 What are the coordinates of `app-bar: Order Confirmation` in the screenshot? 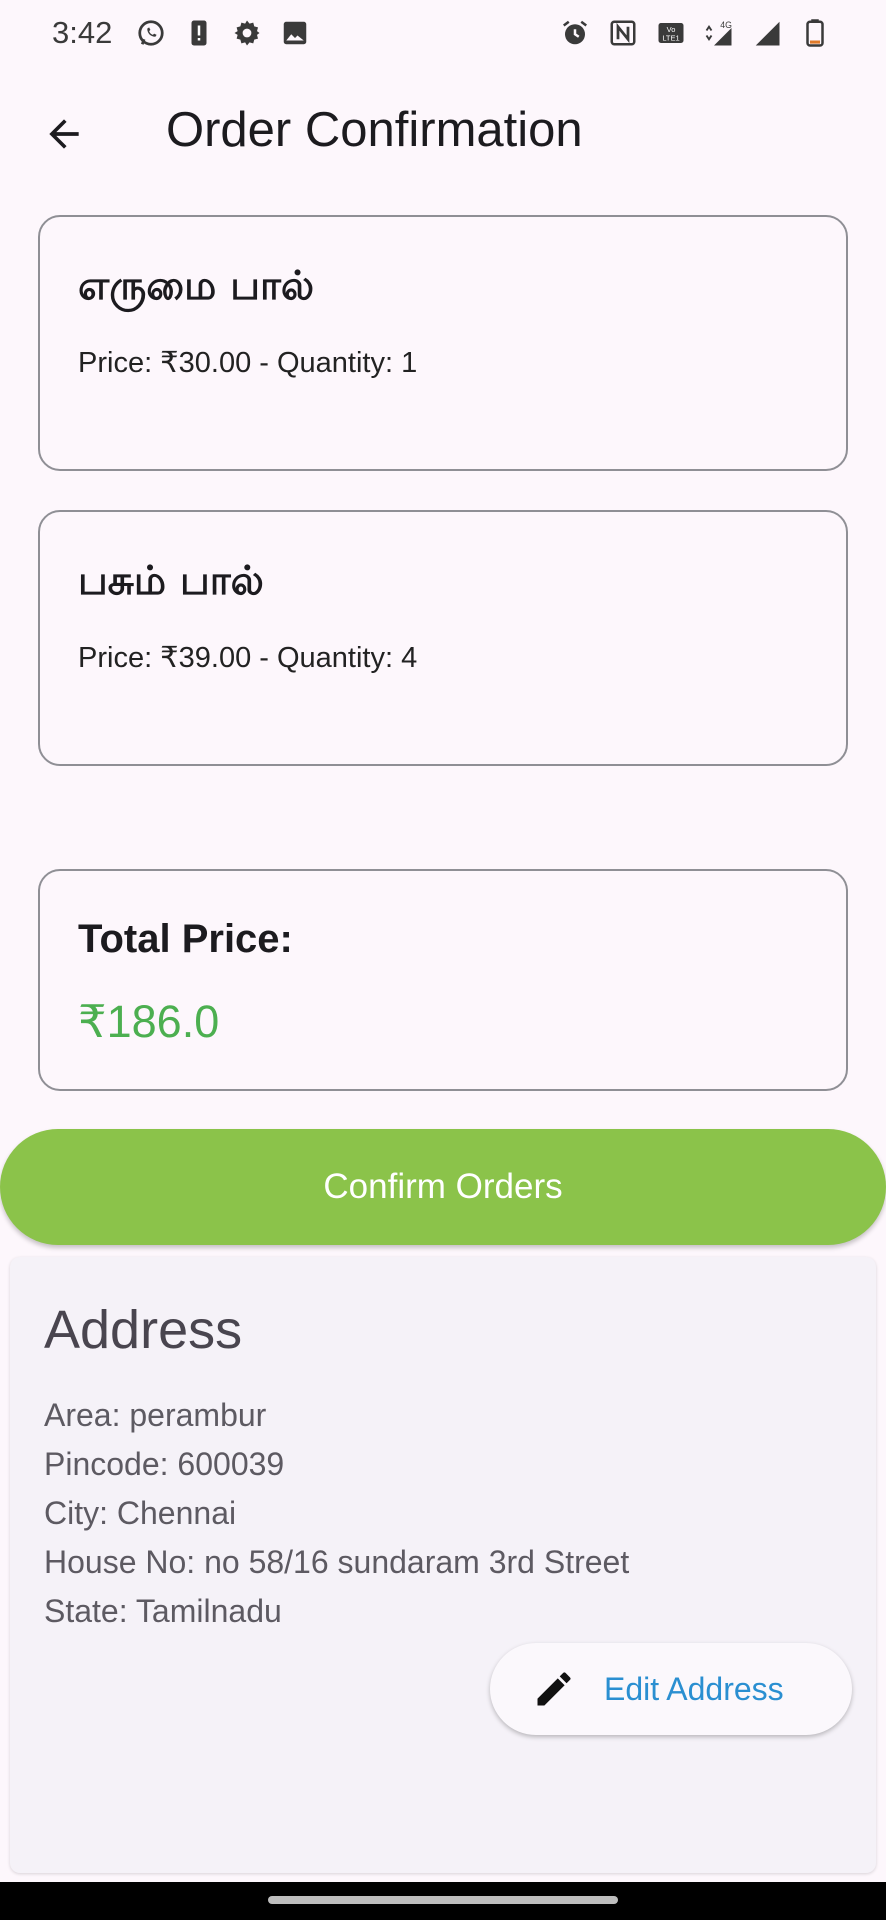 It's located at (443, 132).